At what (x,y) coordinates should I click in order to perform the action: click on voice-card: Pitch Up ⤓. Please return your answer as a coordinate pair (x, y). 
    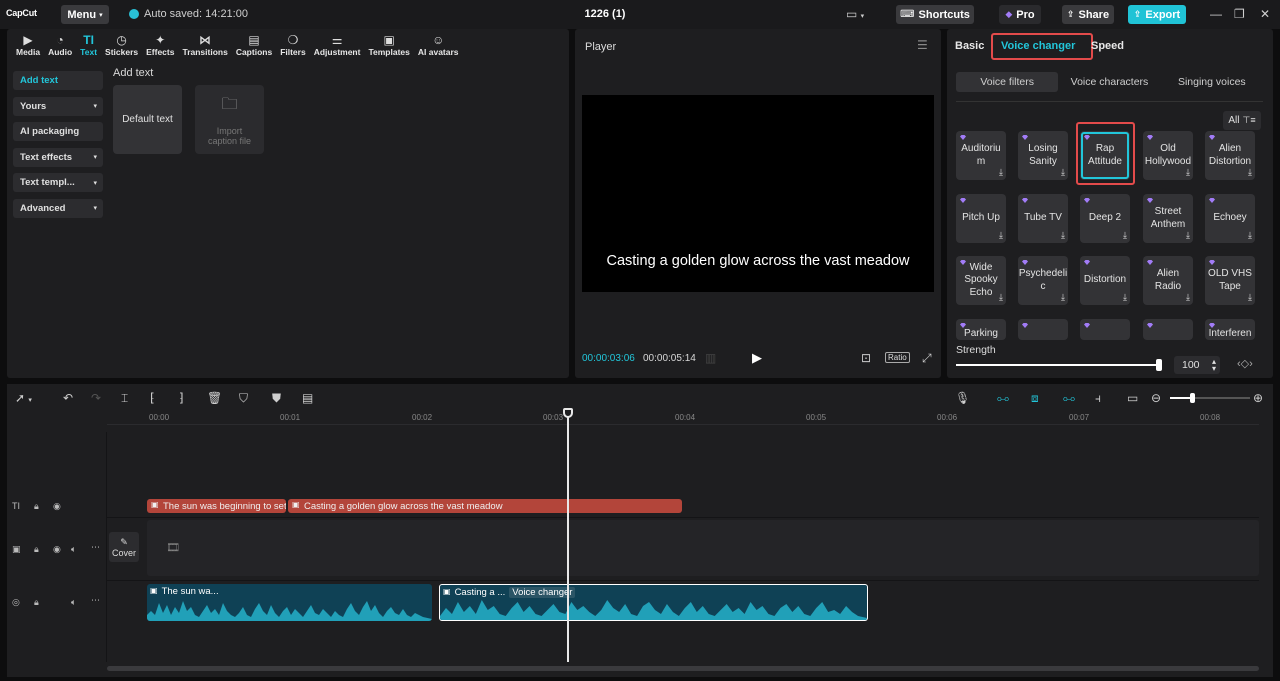
    Looking at the image, I should click on (981, 218).